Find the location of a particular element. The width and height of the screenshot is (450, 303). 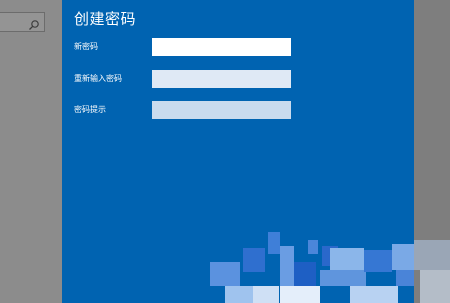

password-hint-row: 密码提示 is located at coordinates (239, 110).